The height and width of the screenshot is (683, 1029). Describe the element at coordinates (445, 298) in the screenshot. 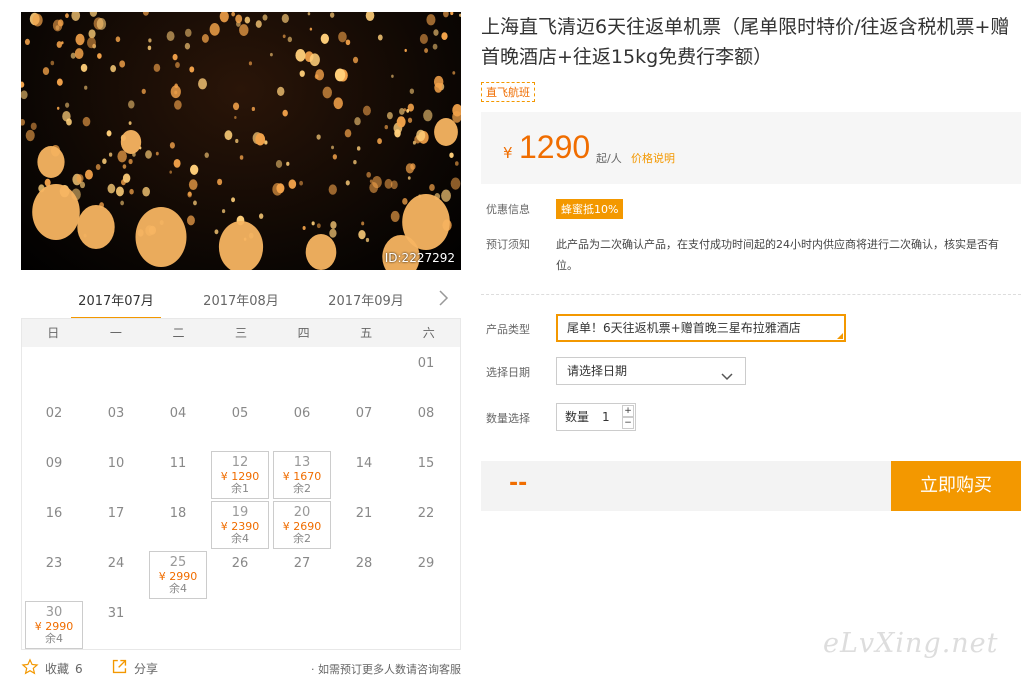

I see `chevron-right-icon` at that location.